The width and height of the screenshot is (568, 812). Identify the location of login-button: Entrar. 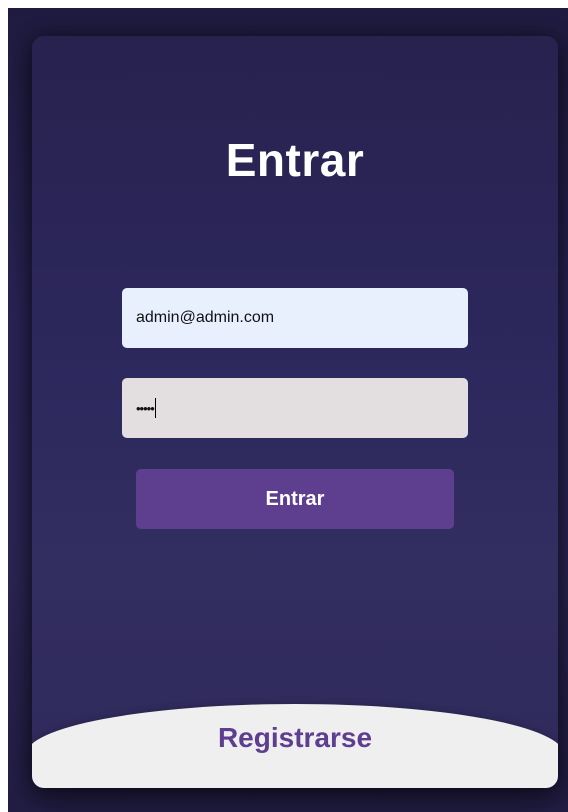
(295, 499).